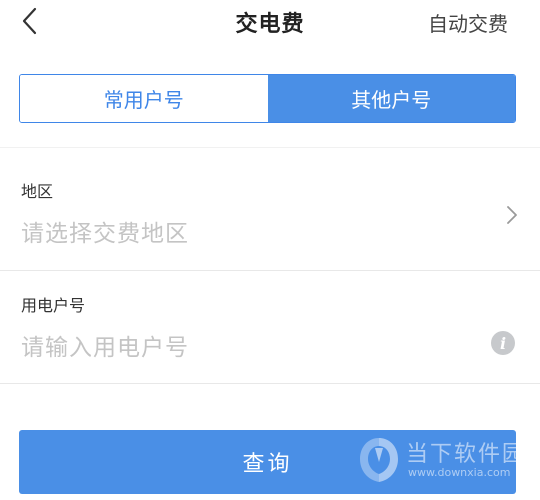 The width and height of the screenshot is (540, 500). Describe the element at coordinates (503, 343) in the screenshot. I see `info-icon: i` at that location.